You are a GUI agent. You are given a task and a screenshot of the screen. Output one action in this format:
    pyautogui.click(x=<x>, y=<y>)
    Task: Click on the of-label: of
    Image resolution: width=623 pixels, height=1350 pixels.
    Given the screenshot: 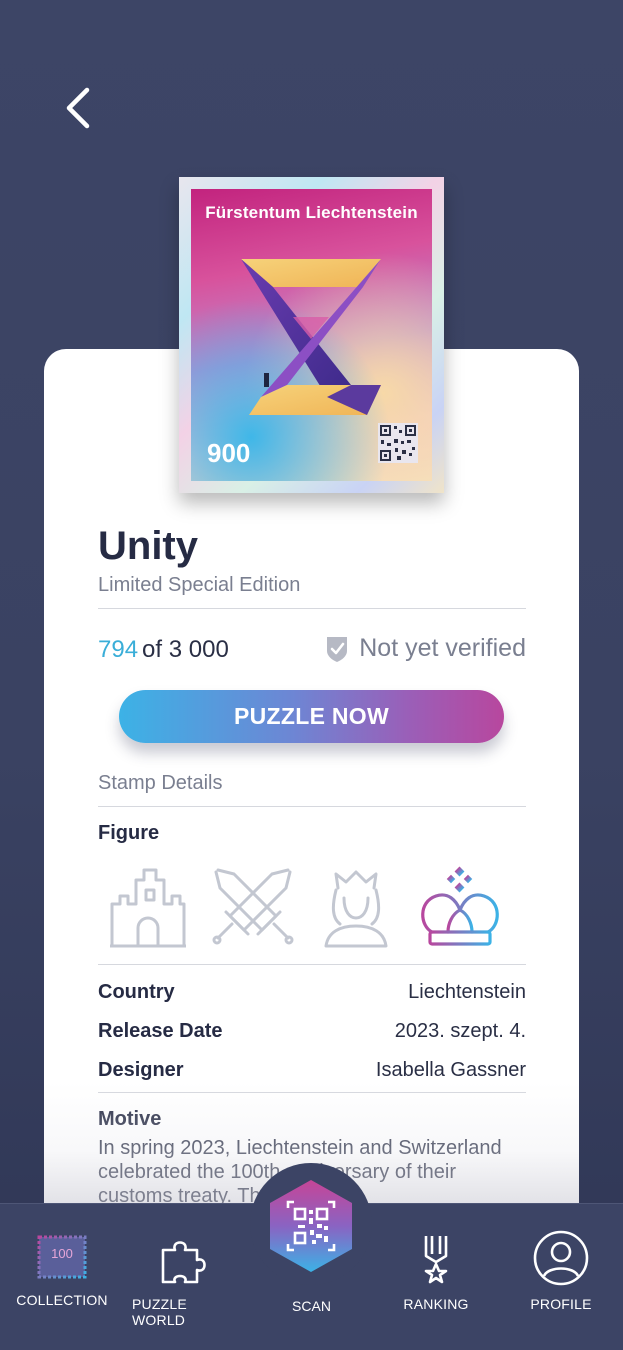 What is the action you would take?
    pyautogui.click(x=152, y=649)
    